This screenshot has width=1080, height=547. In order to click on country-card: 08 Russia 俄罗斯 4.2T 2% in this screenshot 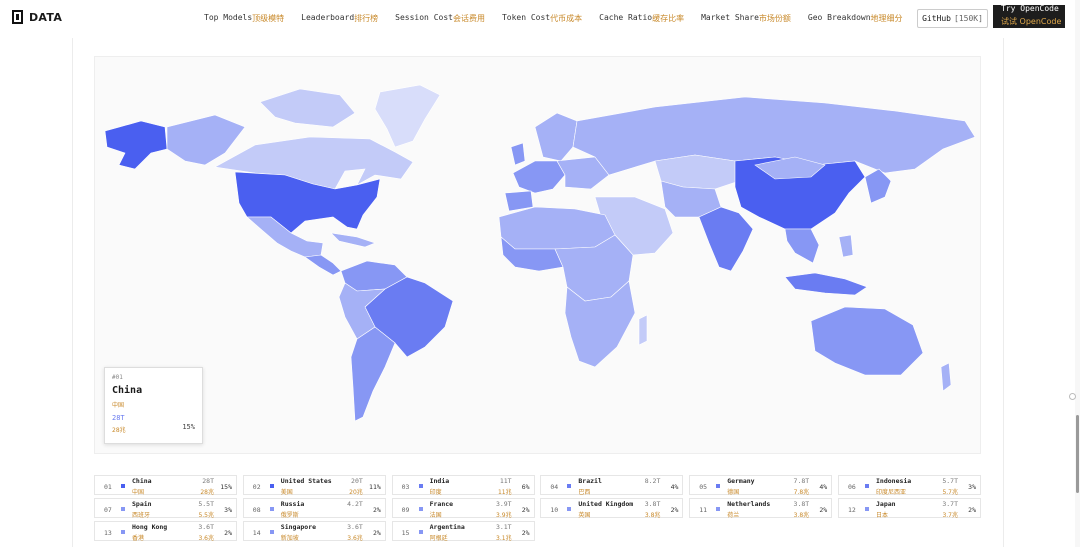, I will do `click(314, 508)`.